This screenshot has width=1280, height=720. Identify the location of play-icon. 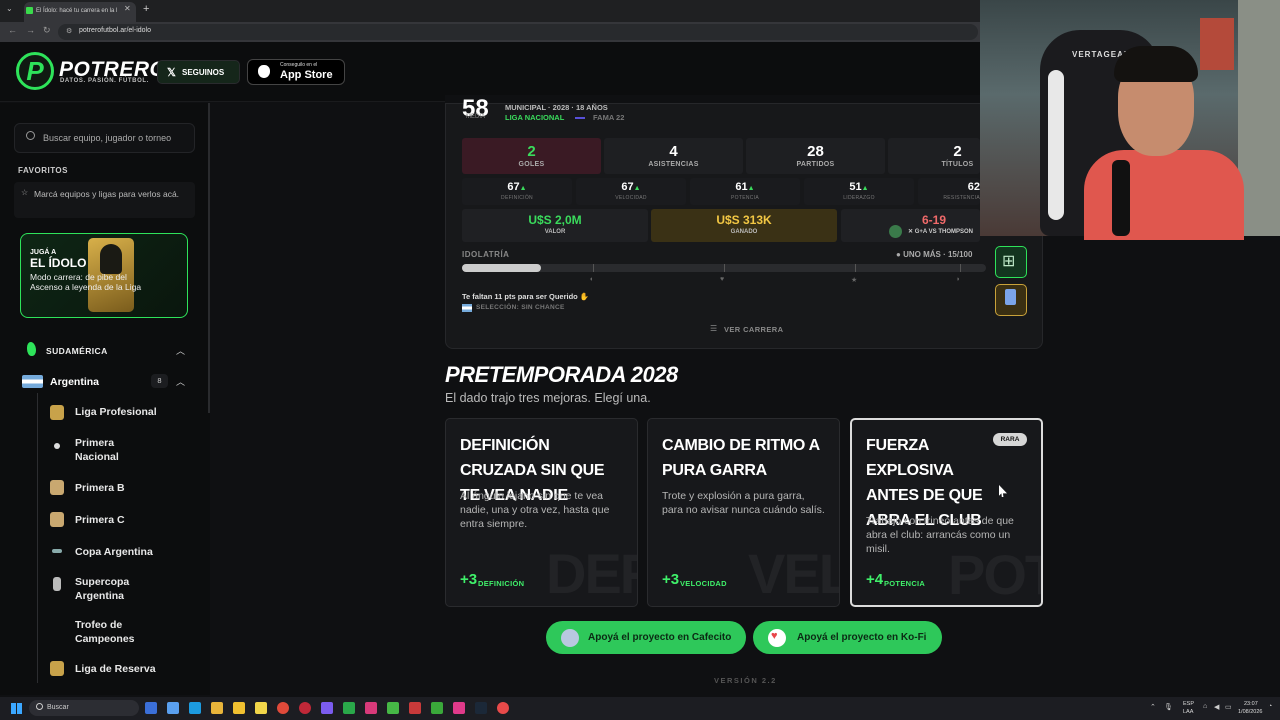
(393, 708).